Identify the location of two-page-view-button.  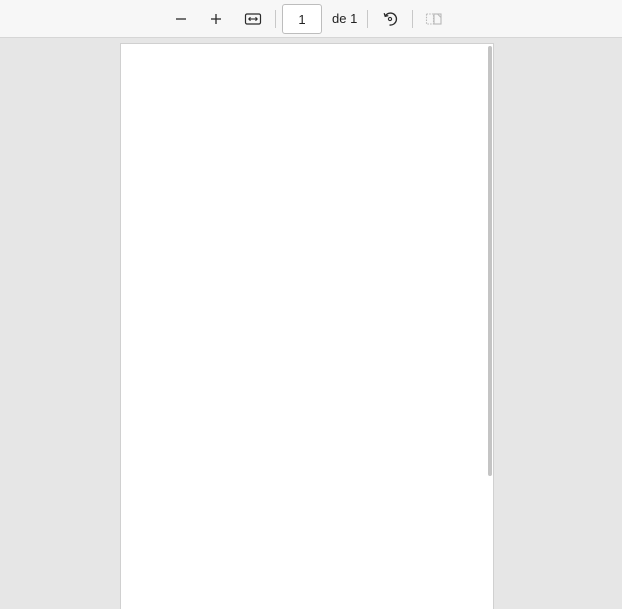
(434, 19).